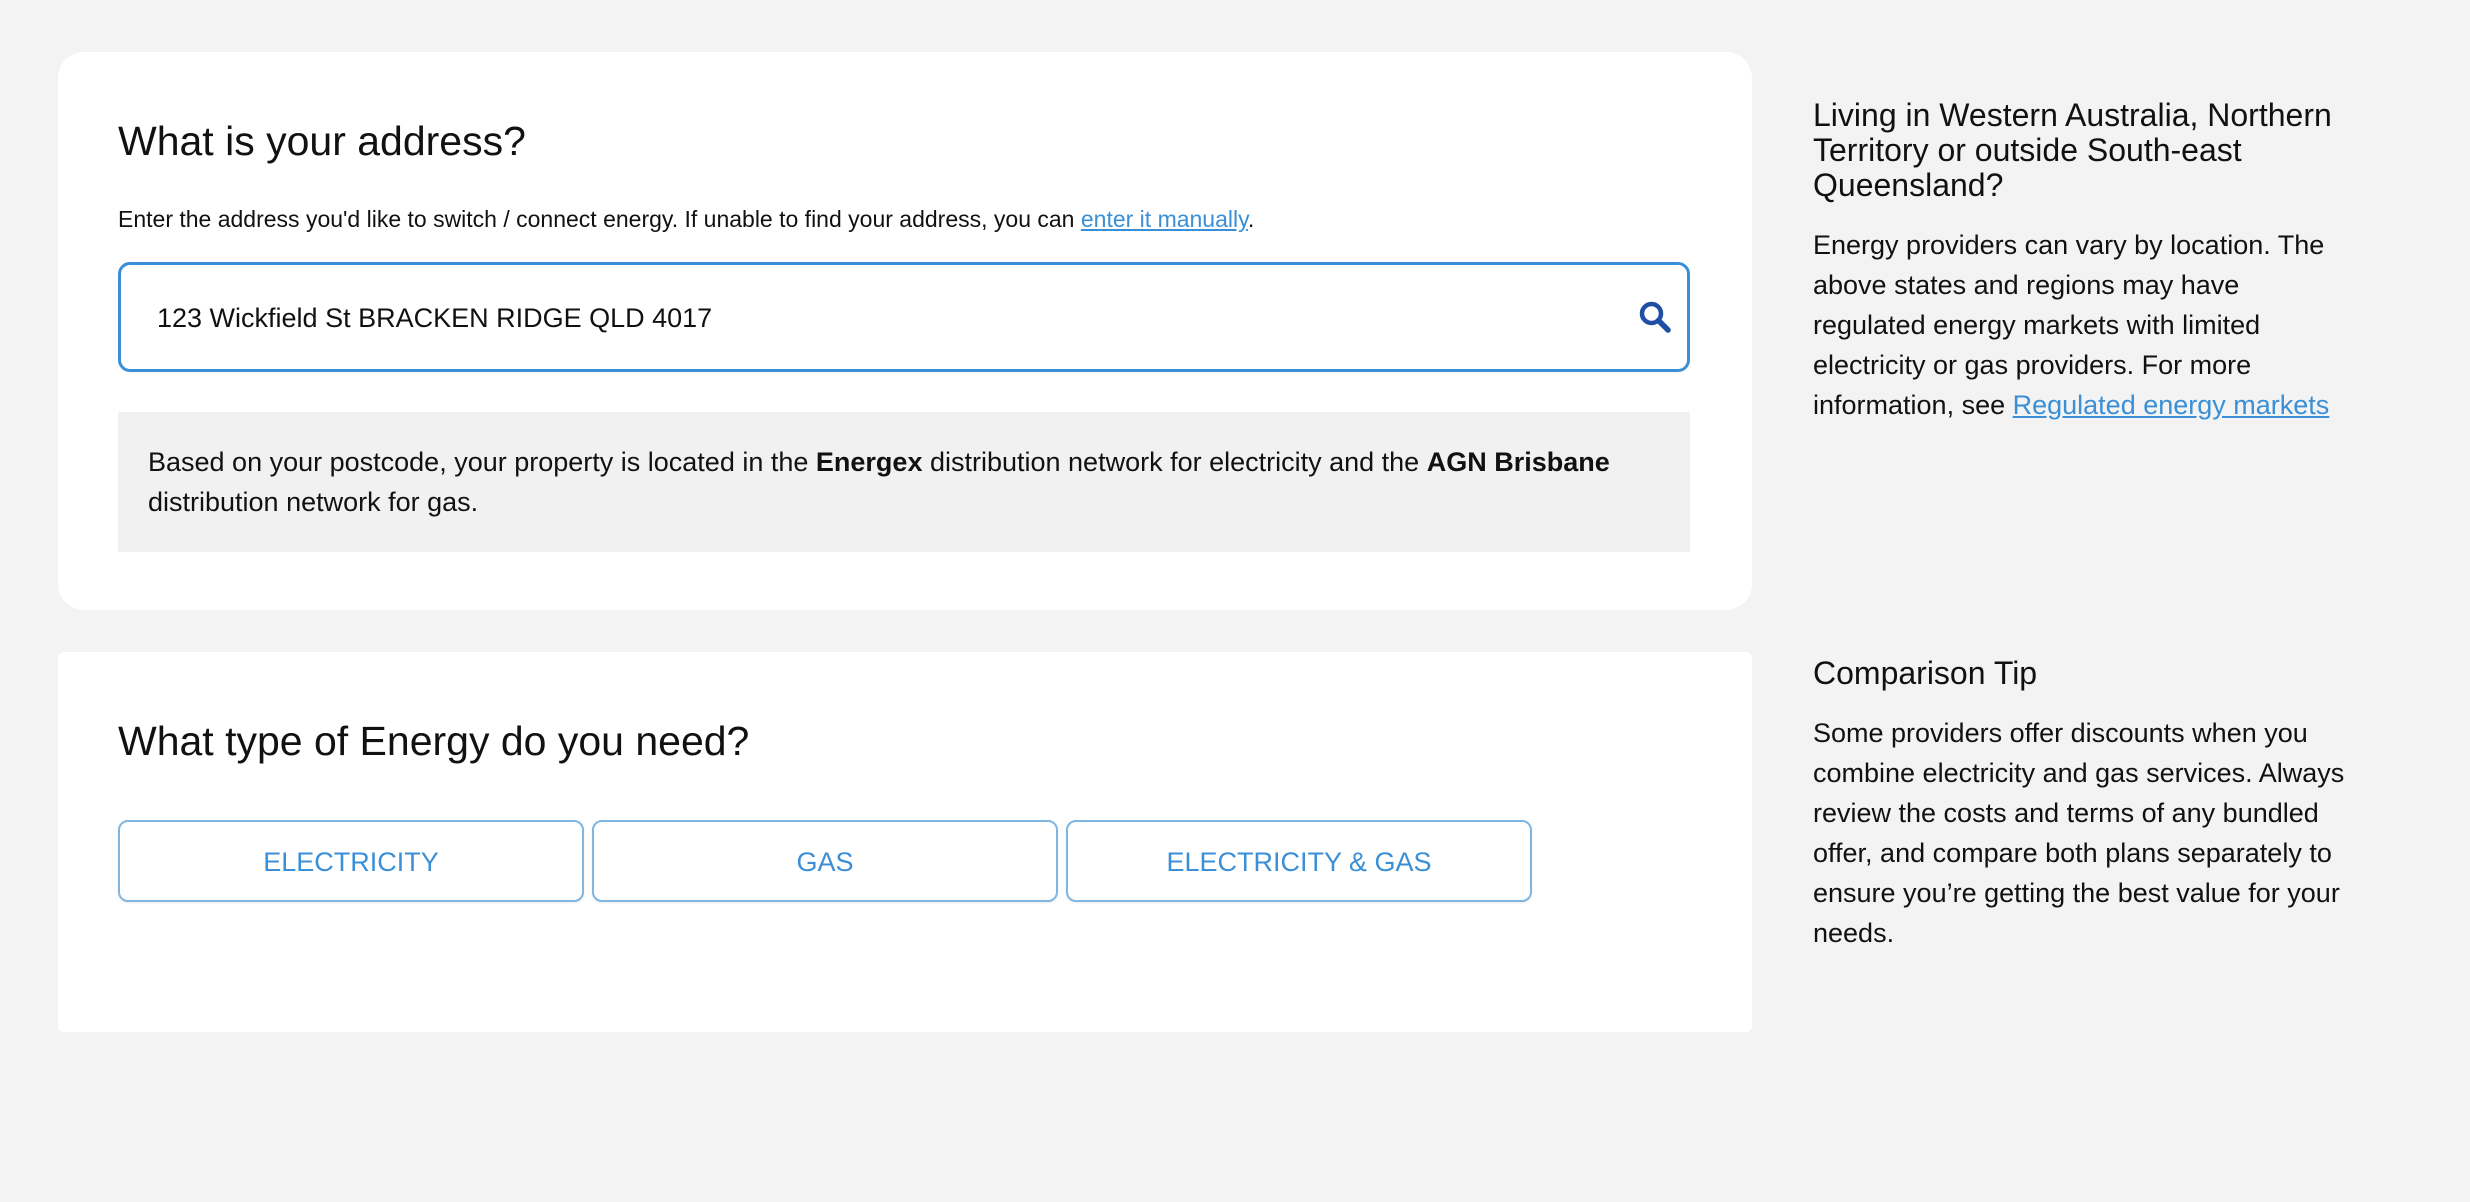 This screenshot has width=2470, height=1202. I want to click on address-search-box, so click(904, 317).